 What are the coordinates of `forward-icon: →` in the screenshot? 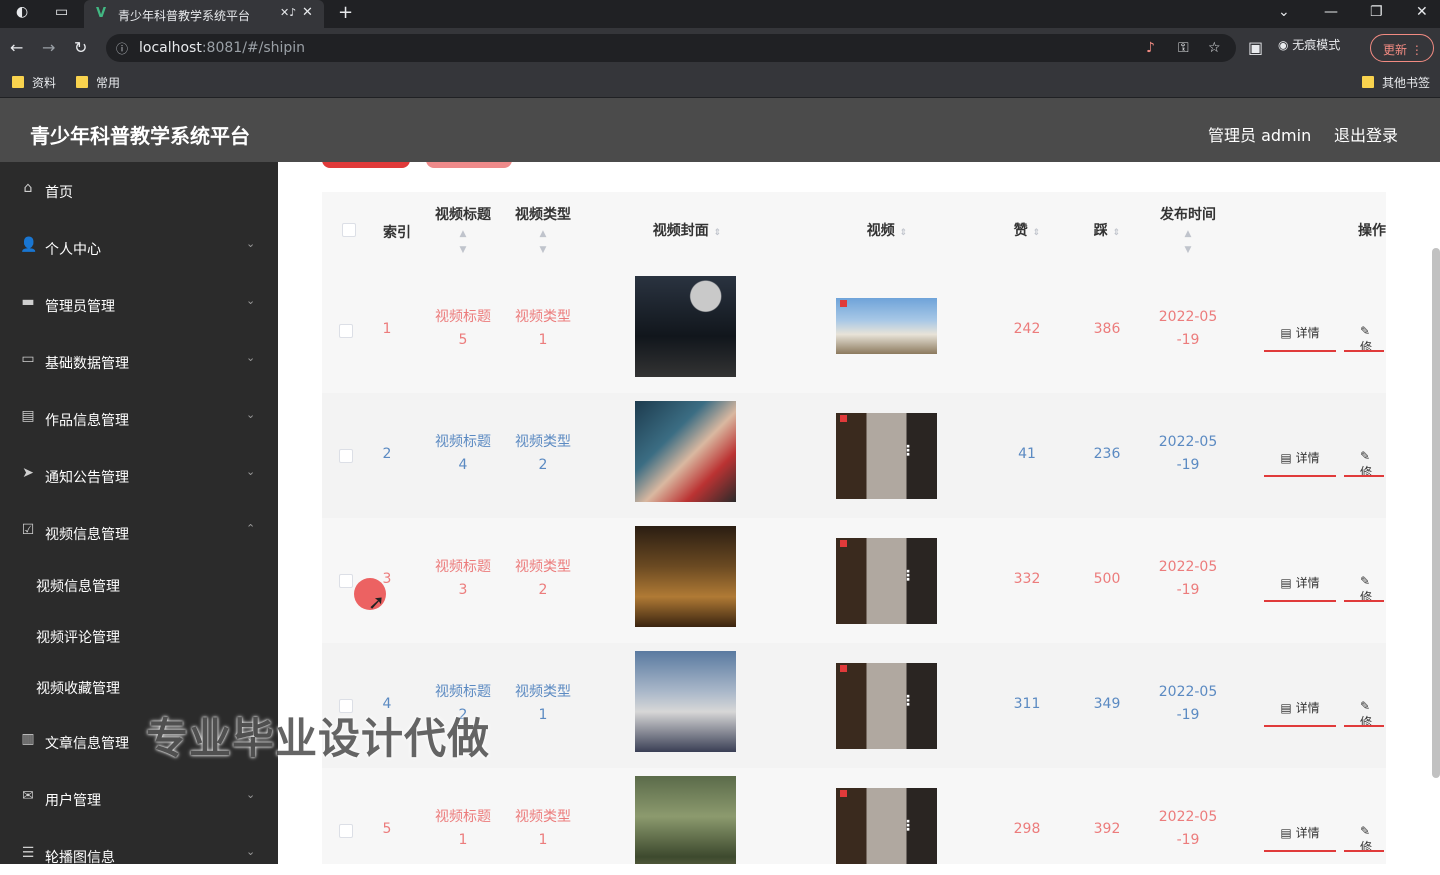 It's located at (48, 47).